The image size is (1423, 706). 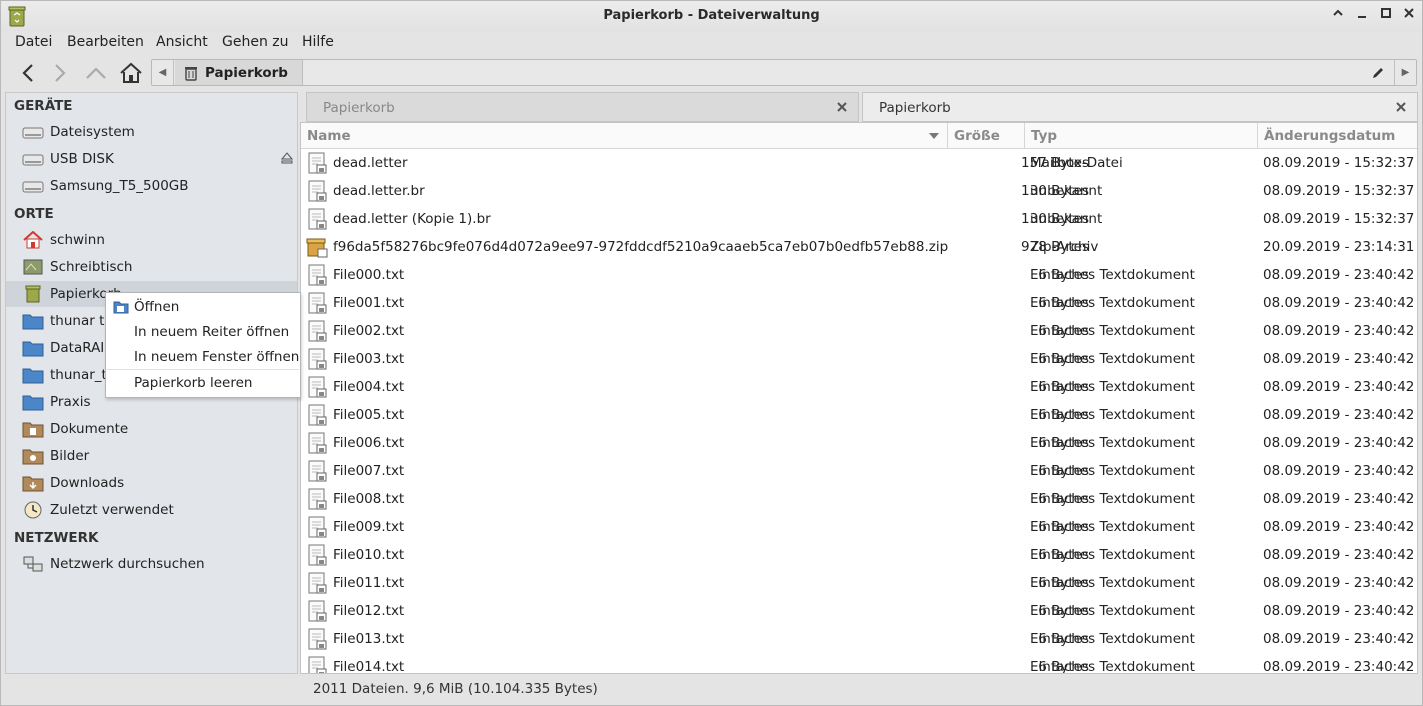 What do you see at coordinates (318, 42) in the screenshot?
I see `menu-hilfe: Hilfe` at bounding box center [318, 42].